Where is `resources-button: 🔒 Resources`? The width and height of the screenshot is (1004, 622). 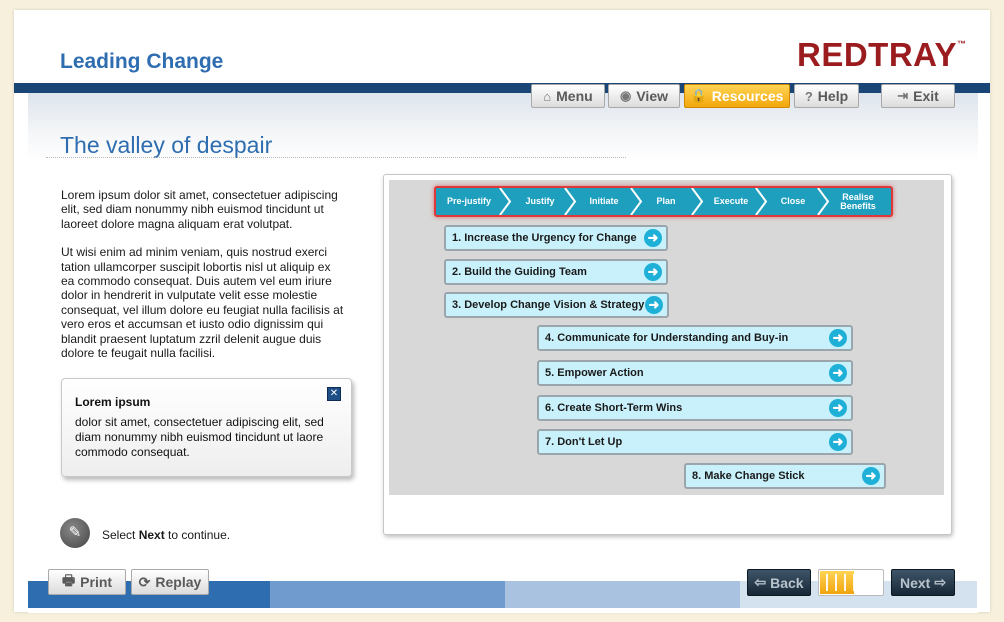
resources-button: 🔒 Resources is located at coordinates (737, 96).